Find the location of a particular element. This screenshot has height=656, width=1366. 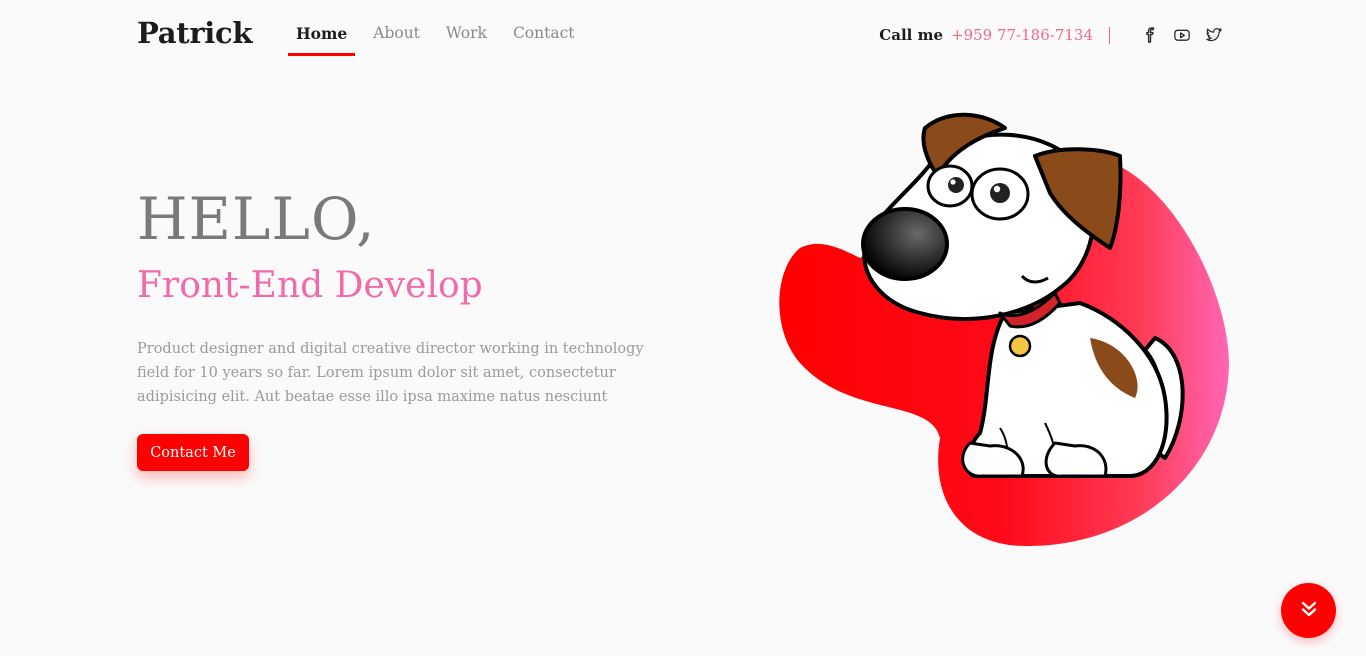

nav-work: Work is located at coordinates (466, 40).